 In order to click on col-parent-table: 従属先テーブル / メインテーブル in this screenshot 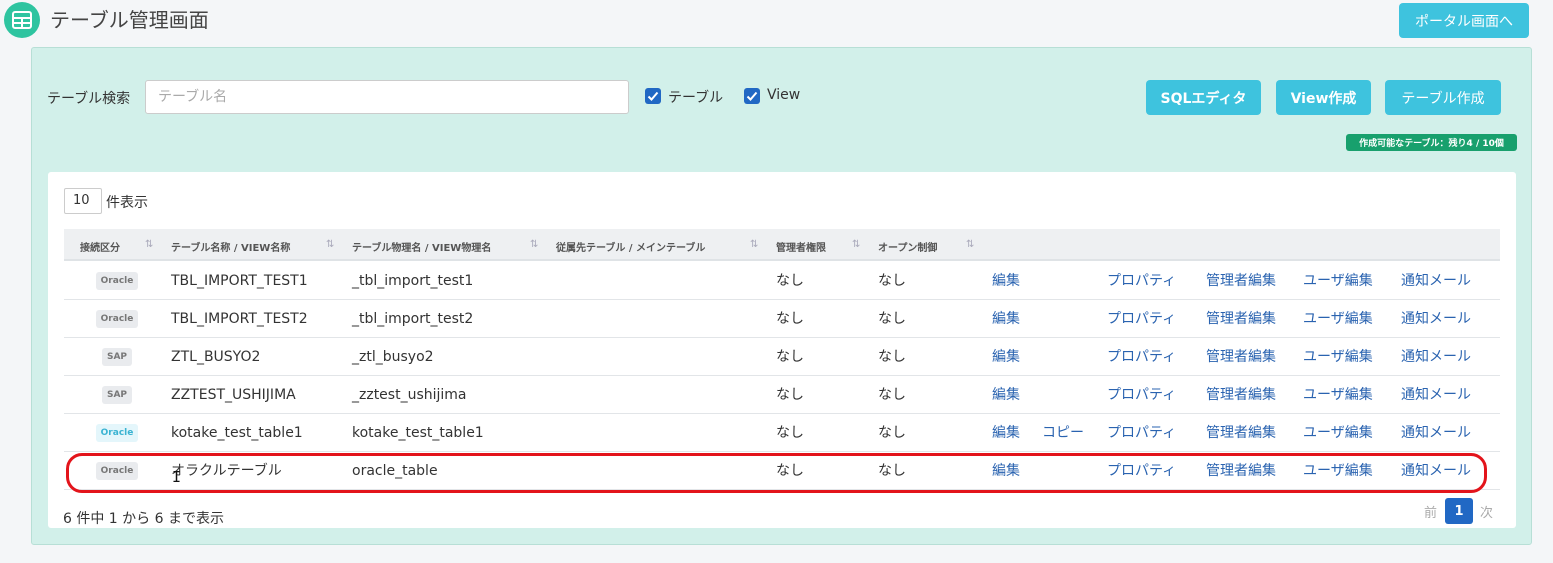, I will do `click(630, 246)`.